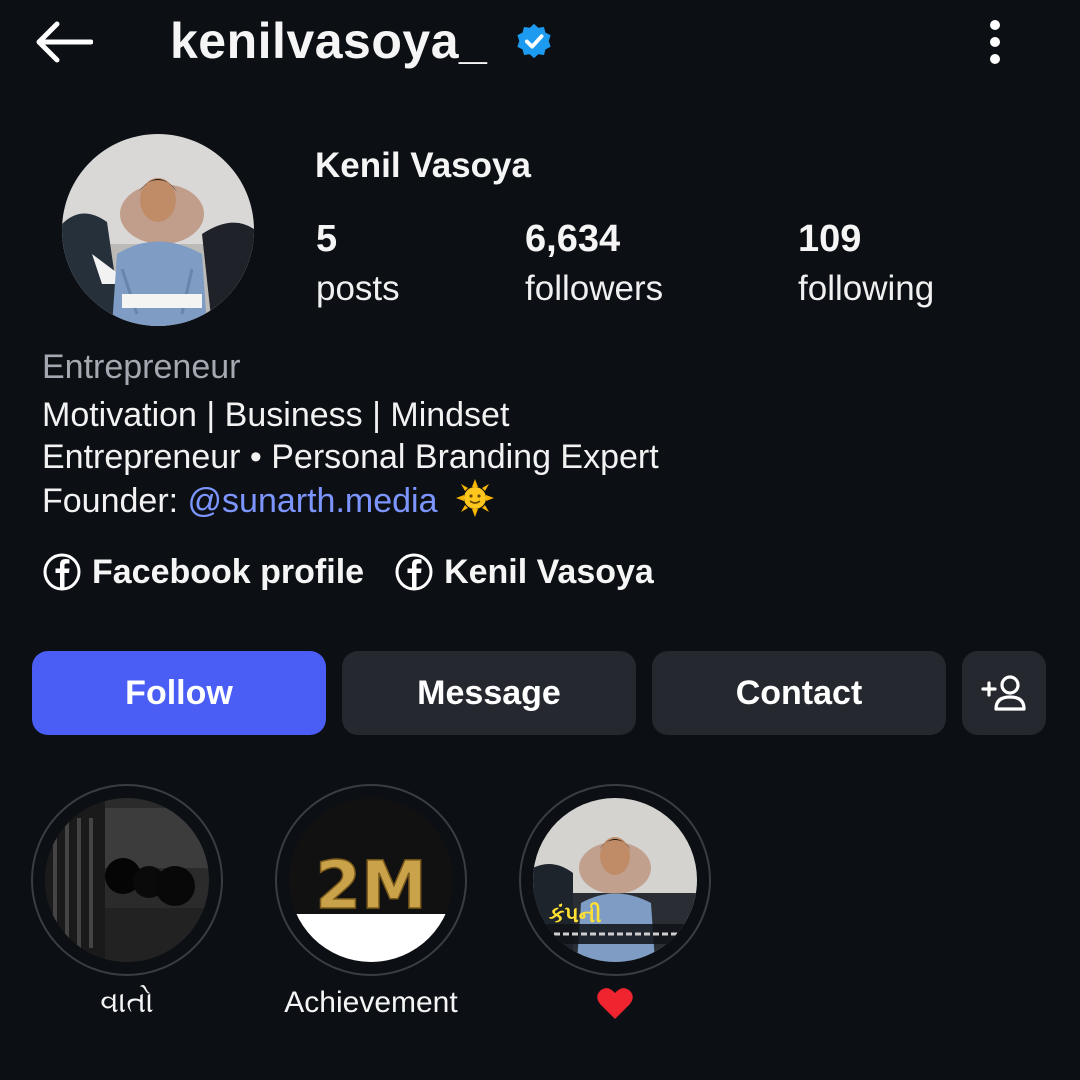 This screenshot has width=1080, height=1080. I want to click on highlight-cover-image, so click(127, 880).